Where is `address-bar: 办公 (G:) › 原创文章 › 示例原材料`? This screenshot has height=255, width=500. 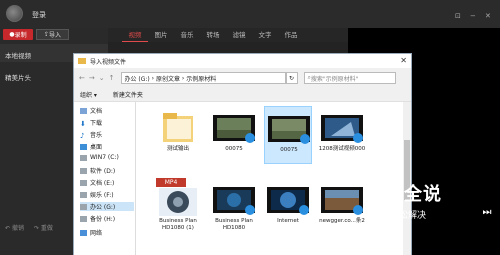 address-bar: 办公 (G:) › 原创文章 › 示例原材料 is located at coordinates (203, 78).